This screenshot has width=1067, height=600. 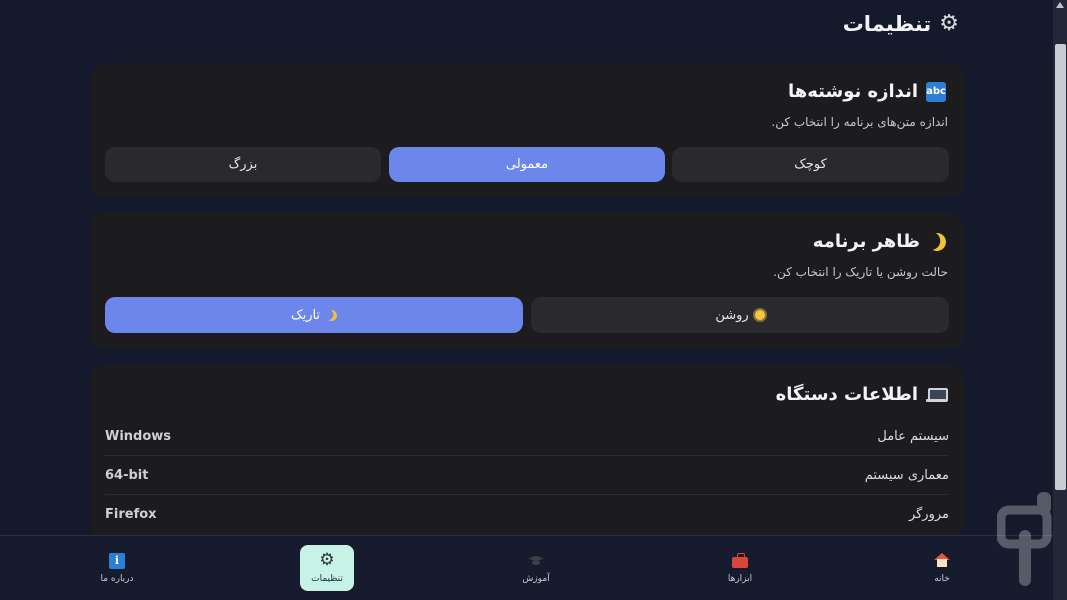 I want to click on device-info-title-text: اطلاعات دستگاه, so click(x=846, y=394).